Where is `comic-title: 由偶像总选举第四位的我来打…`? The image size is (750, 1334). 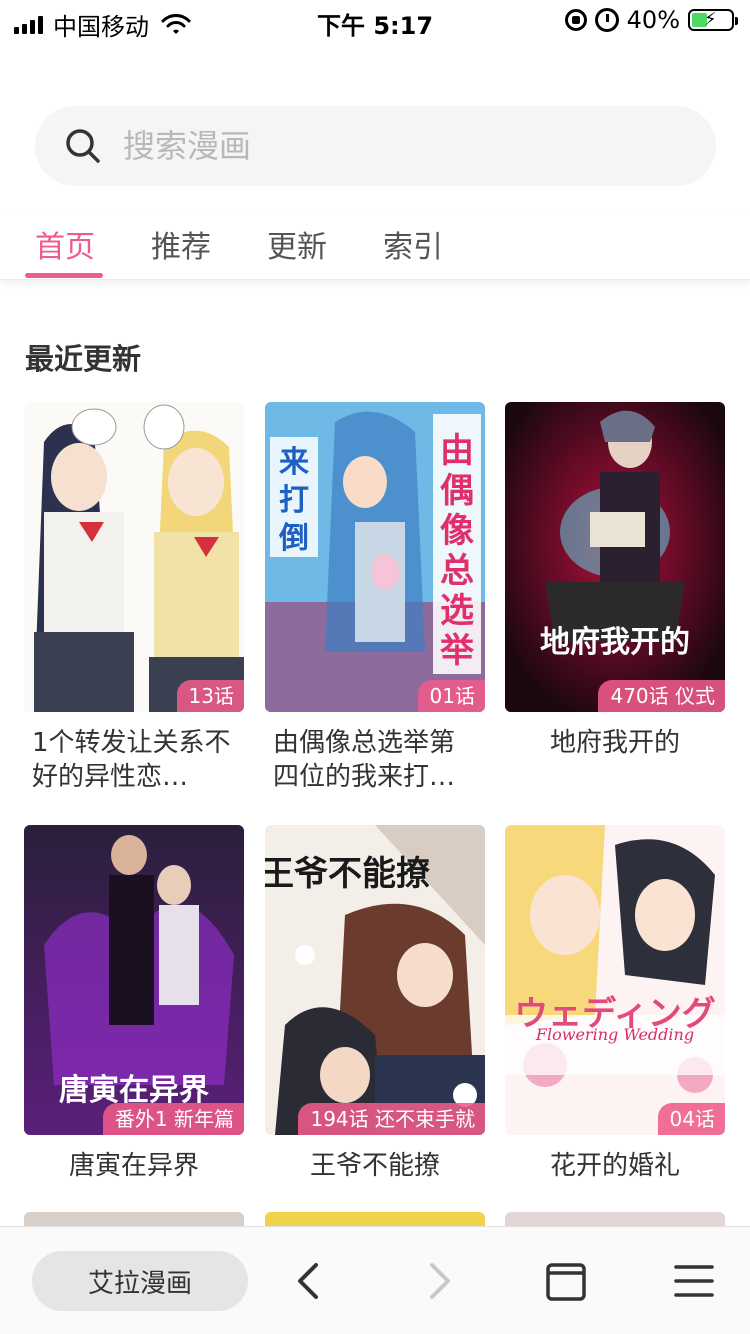 comic-title: 由偶像总选举第四位的我来打… is located at coordinates (375, 760).